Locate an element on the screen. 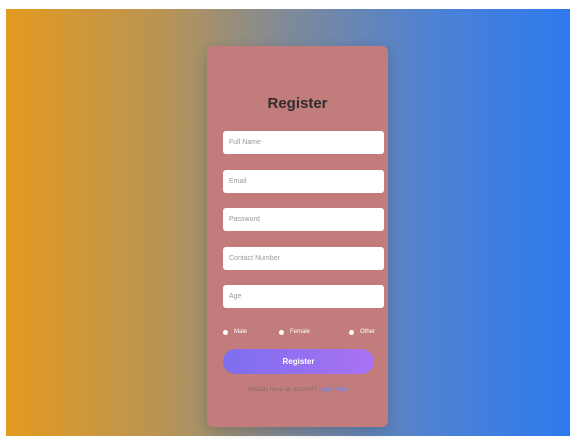  gender-radio-female: Female is located at coordinates (294, 332).